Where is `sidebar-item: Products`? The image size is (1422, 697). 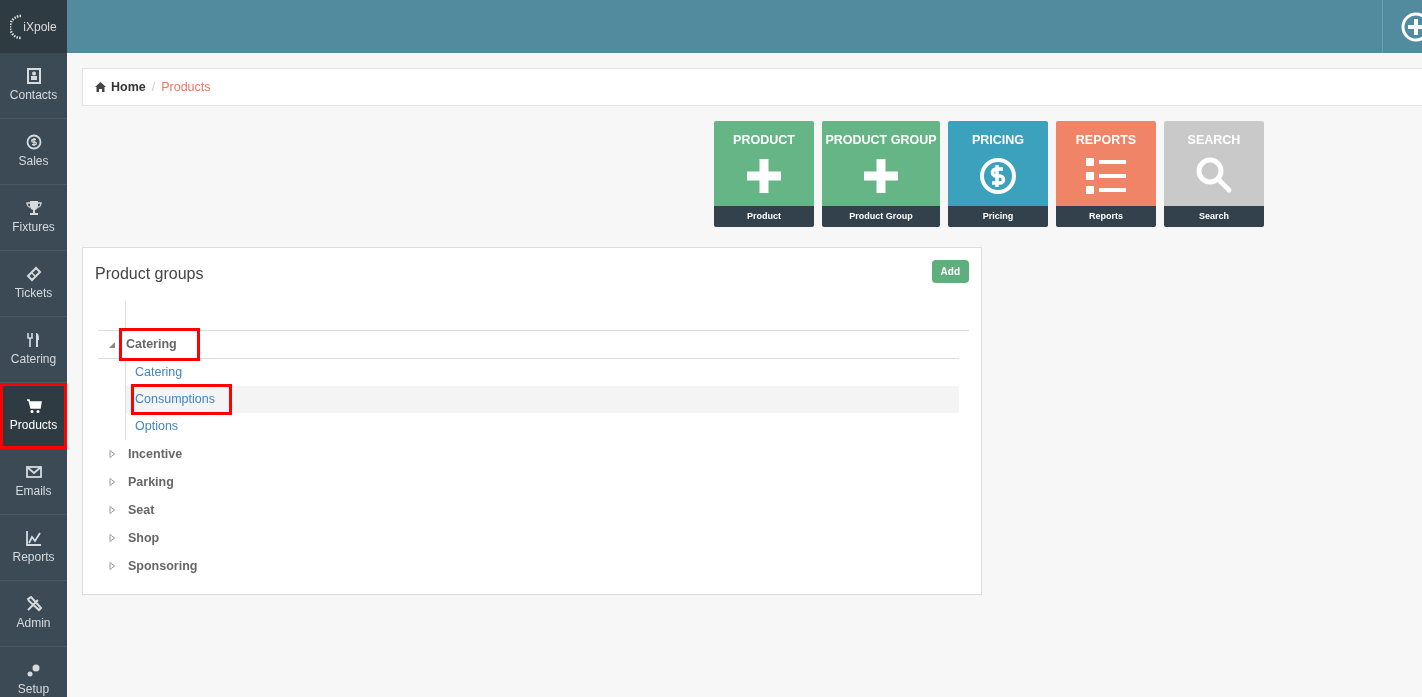 sidebar-item: Products is located at coordinates (33, 416).